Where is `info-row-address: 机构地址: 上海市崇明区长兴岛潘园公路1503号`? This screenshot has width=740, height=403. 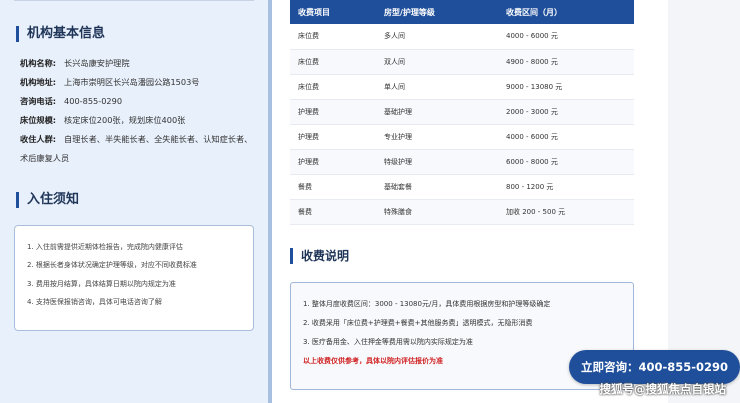
info-row-address: 机构地址: 上海市崇明区长兴岛潘园公路1503号 is located at coordinates (140, 82).